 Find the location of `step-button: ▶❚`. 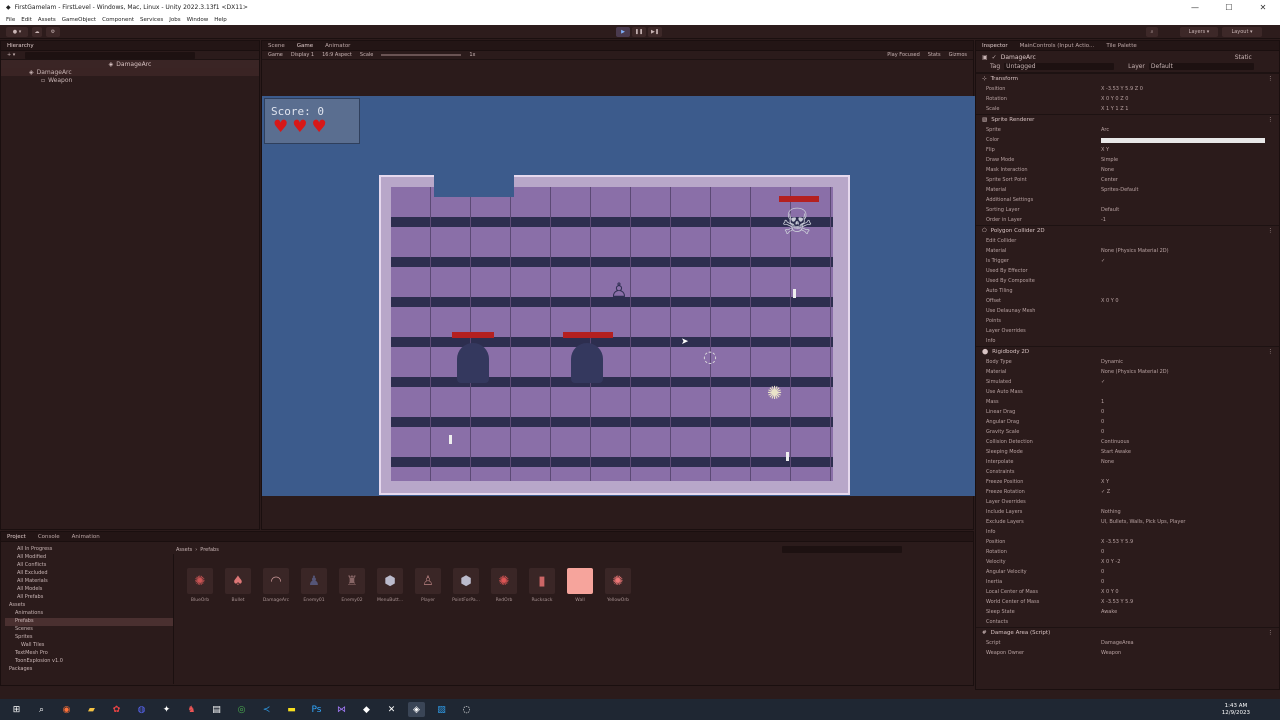

step-button: ▶❚ is located at coordinates (655, 32).